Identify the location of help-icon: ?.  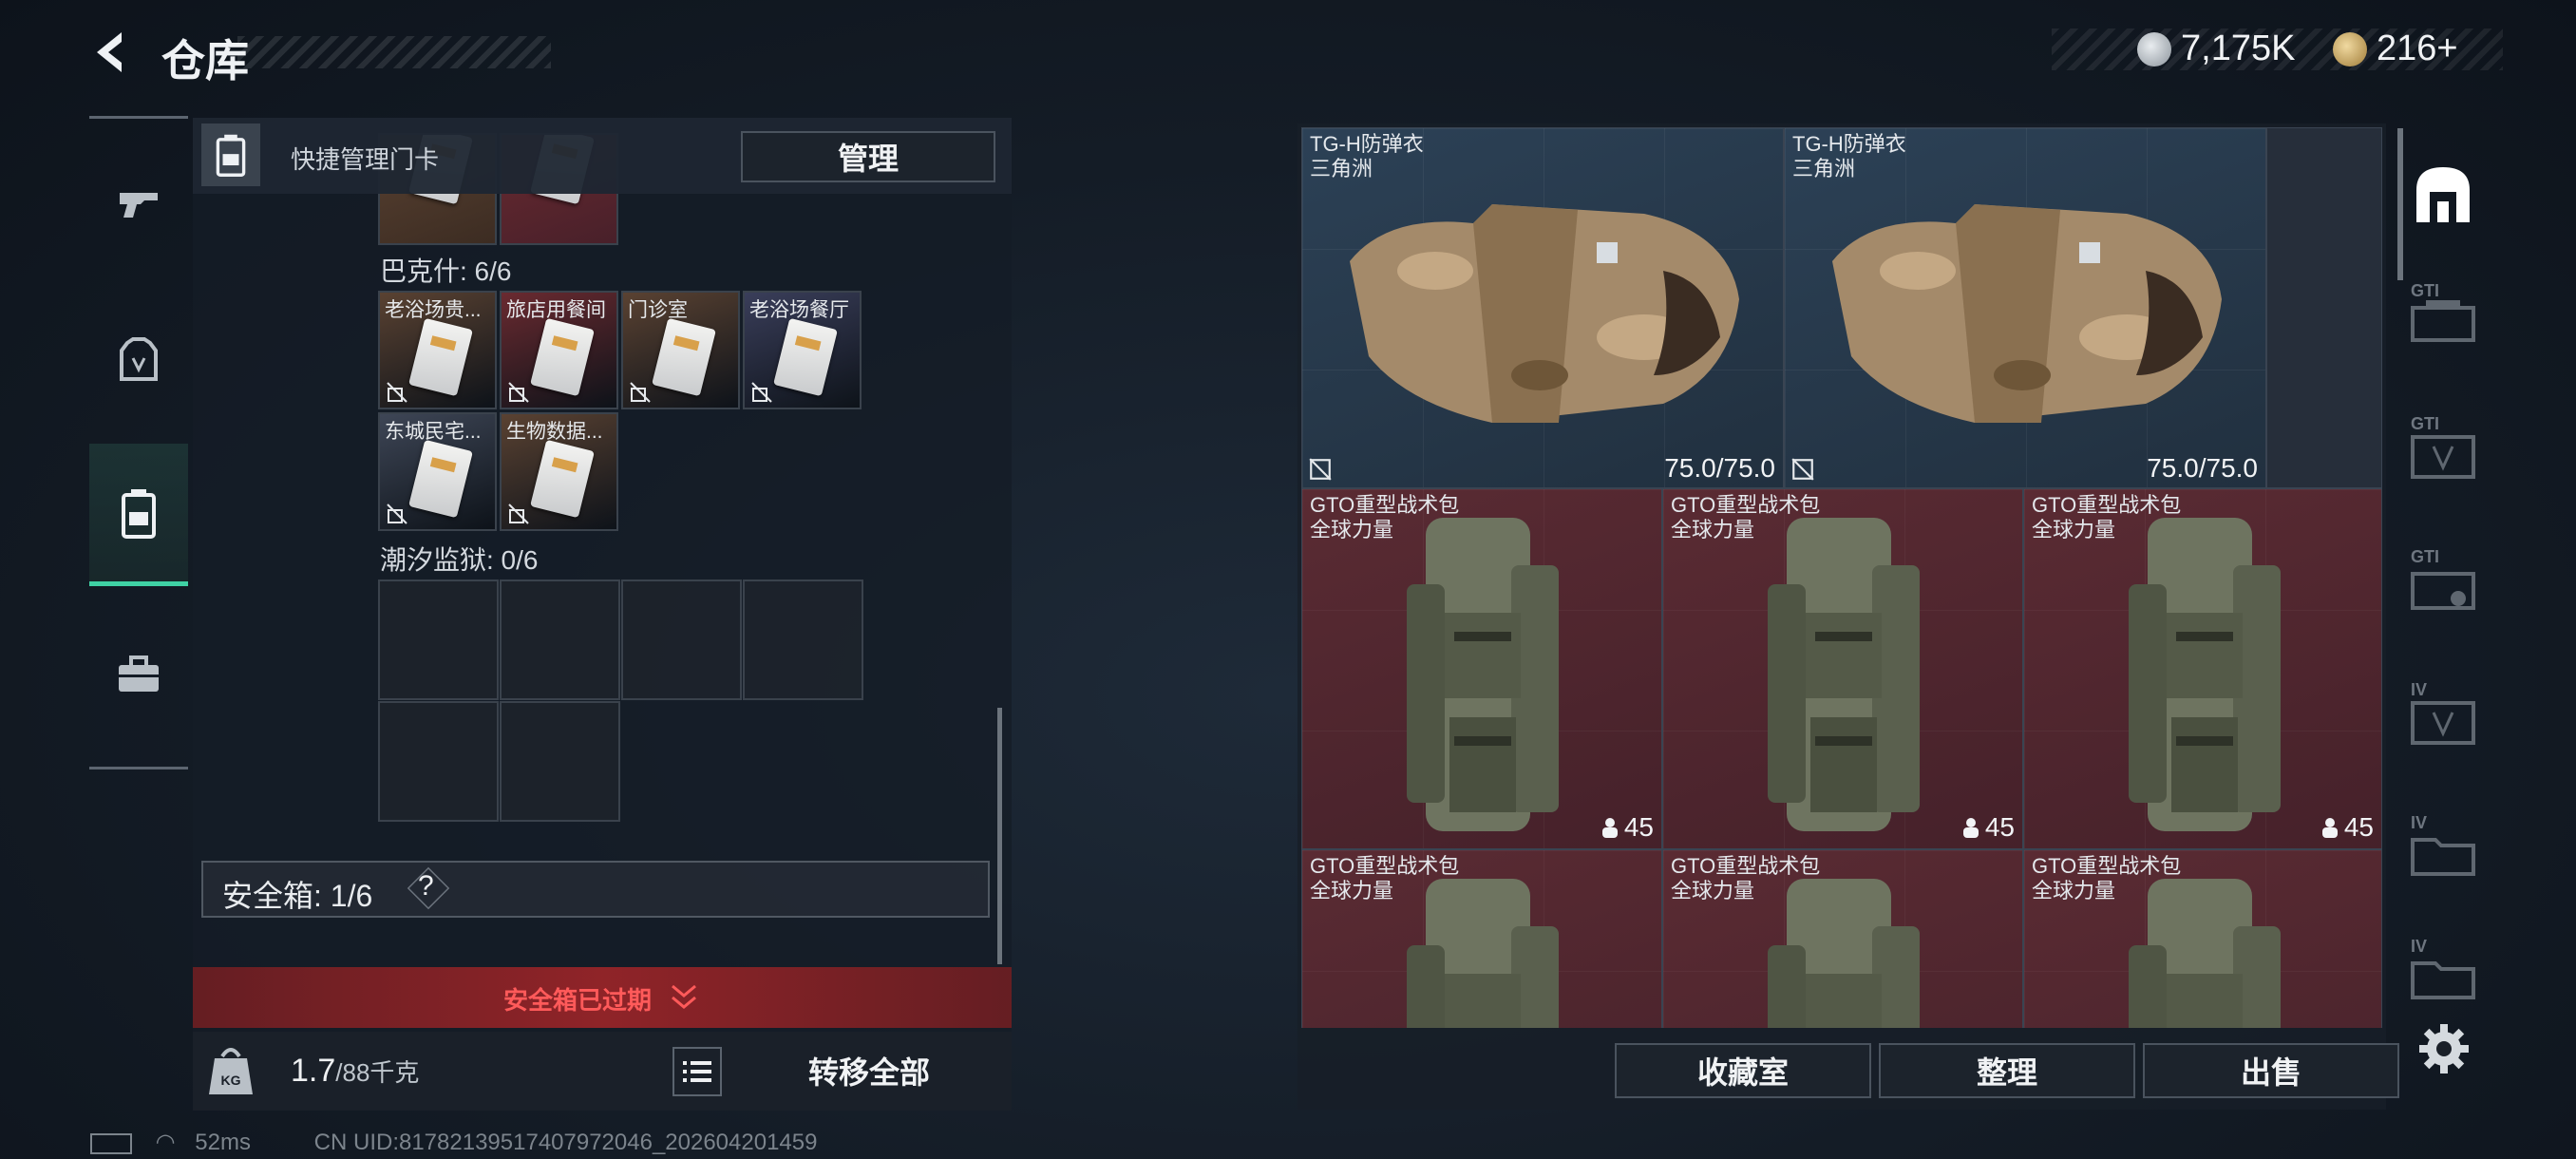
(426, 886).